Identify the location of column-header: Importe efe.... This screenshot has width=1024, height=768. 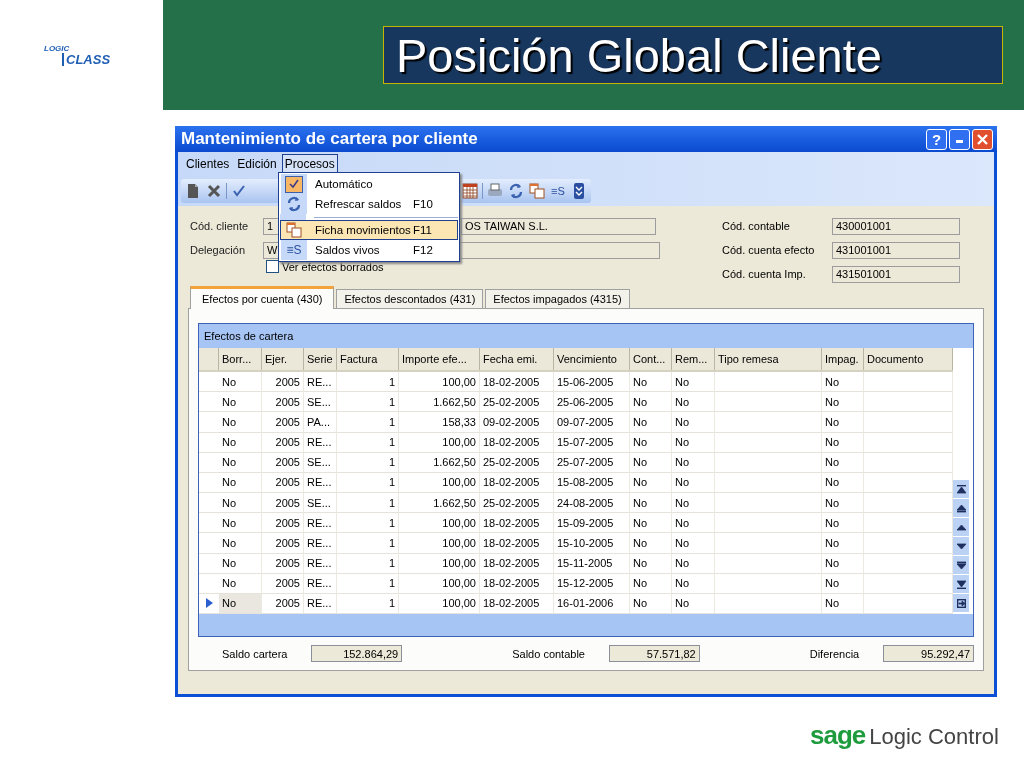
(439, 359).